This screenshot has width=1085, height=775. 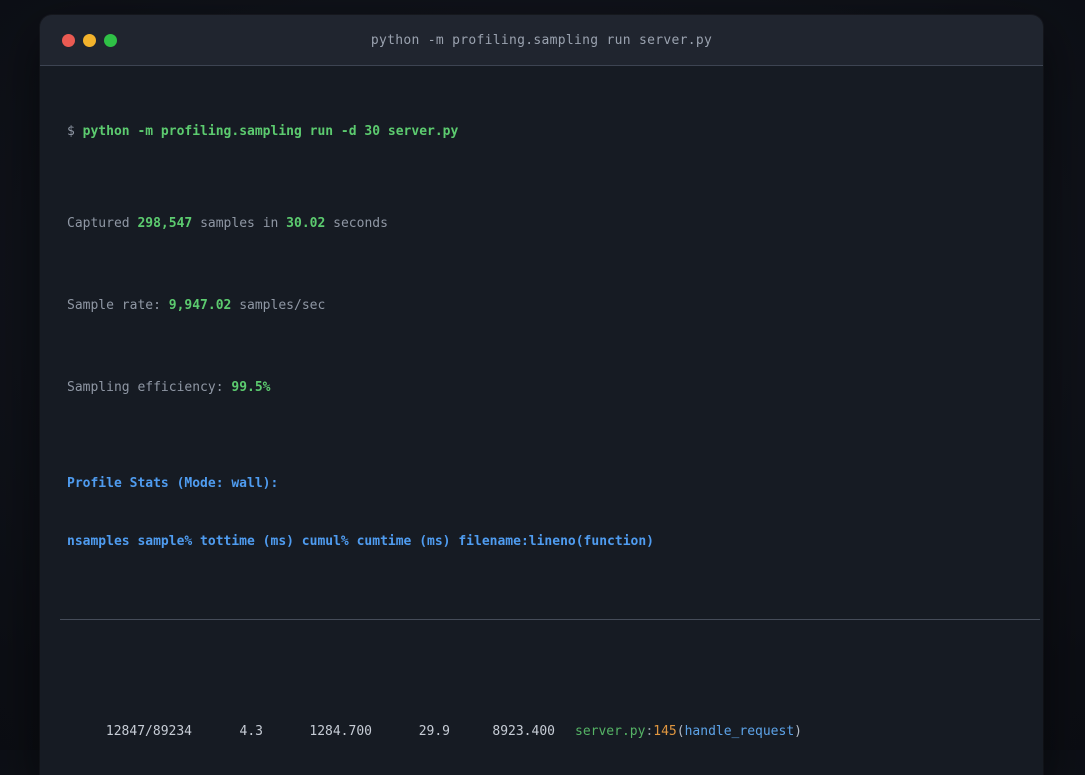 What do you see at coordinates (173, 483) in the screenshot?
I see `profile-stats-title: Profile Stats (Mode: wall):` at bounding box center [173, 483].